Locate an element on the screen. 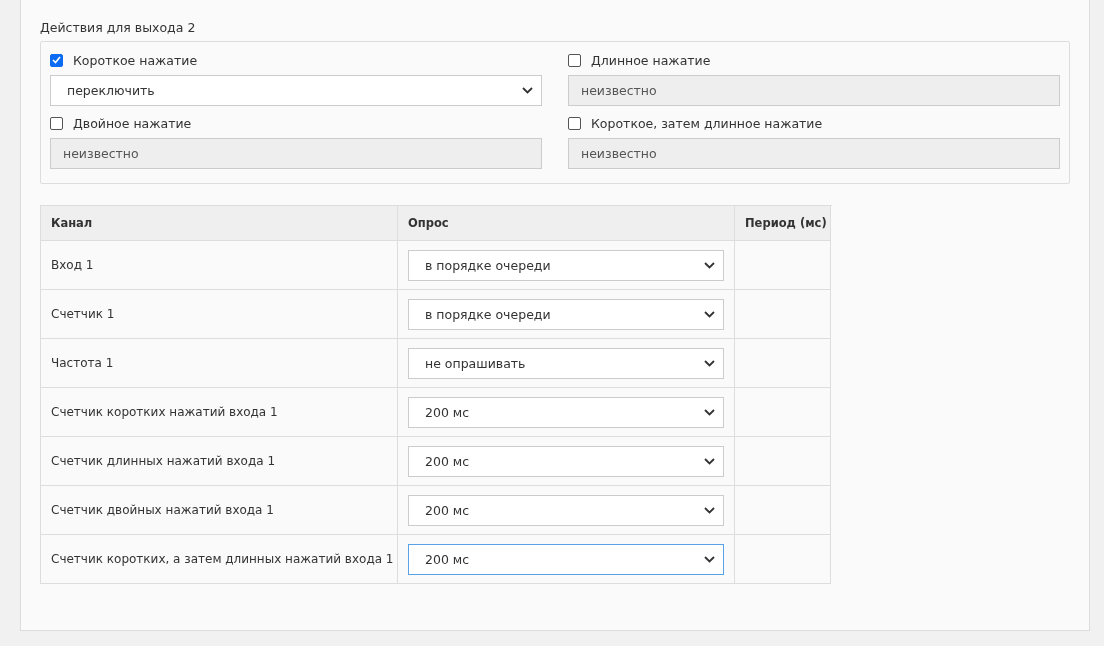  column-header: Период (мс) is located at coordinates (783, 223).